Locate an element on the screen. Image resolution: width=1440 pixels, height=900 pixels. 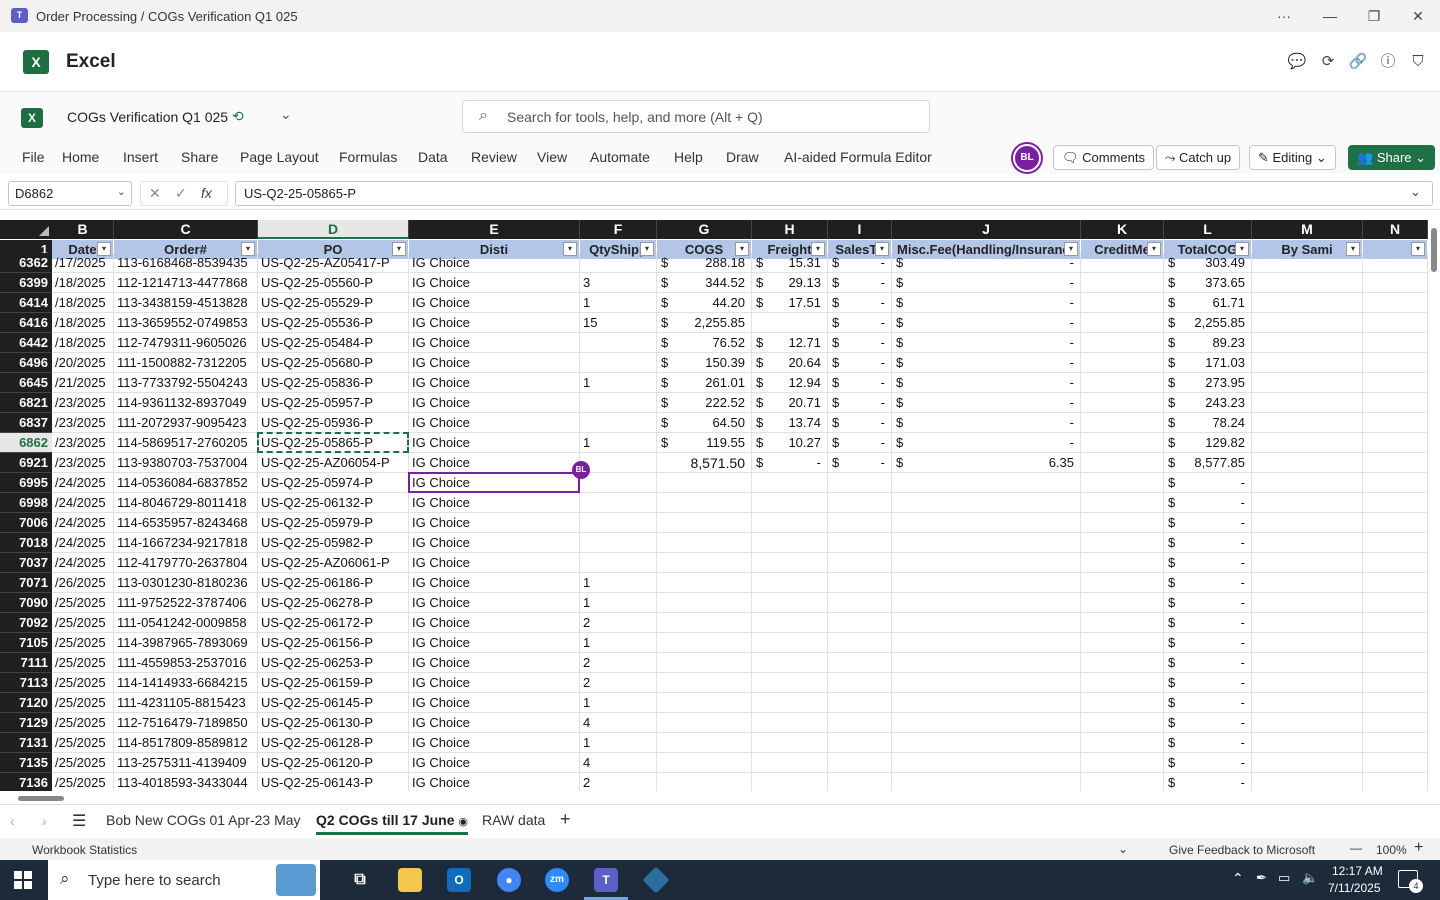
column-header-m: M is located at coordinates (1307, 229).